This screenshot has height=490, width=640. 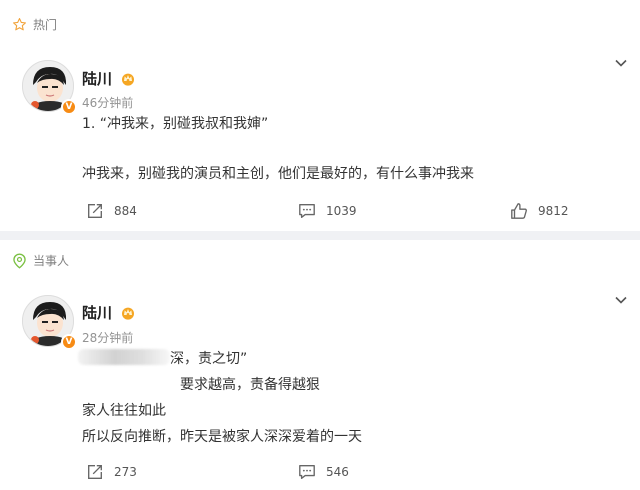 I want to click on blurred-text, so click(x=124, y=357).